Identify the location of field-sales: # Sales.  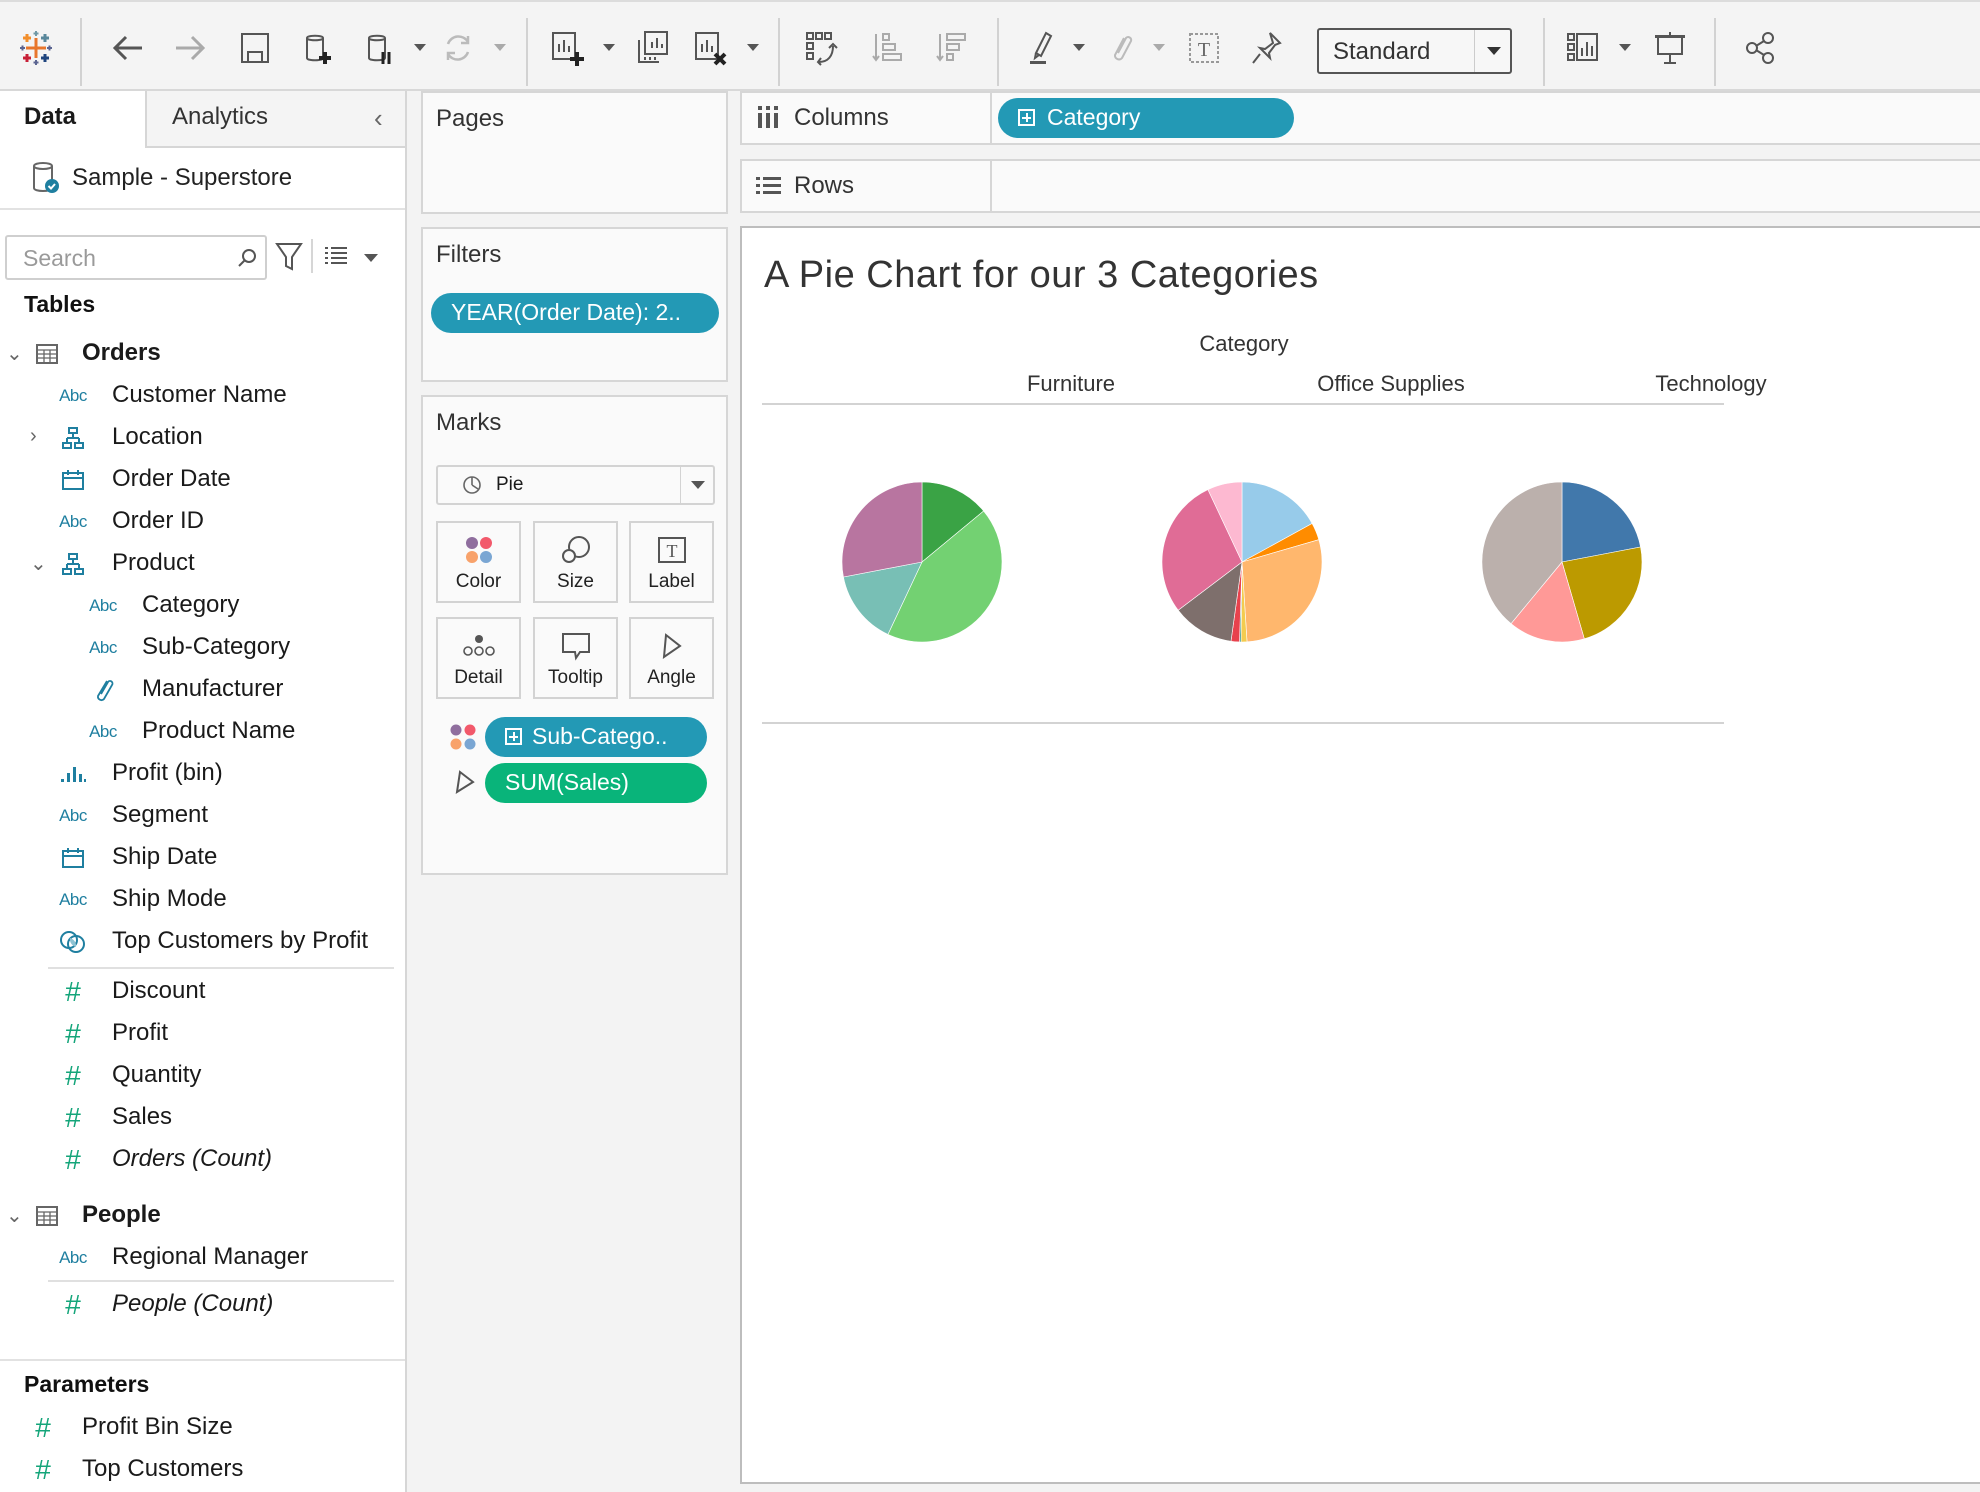
(228, 1119).